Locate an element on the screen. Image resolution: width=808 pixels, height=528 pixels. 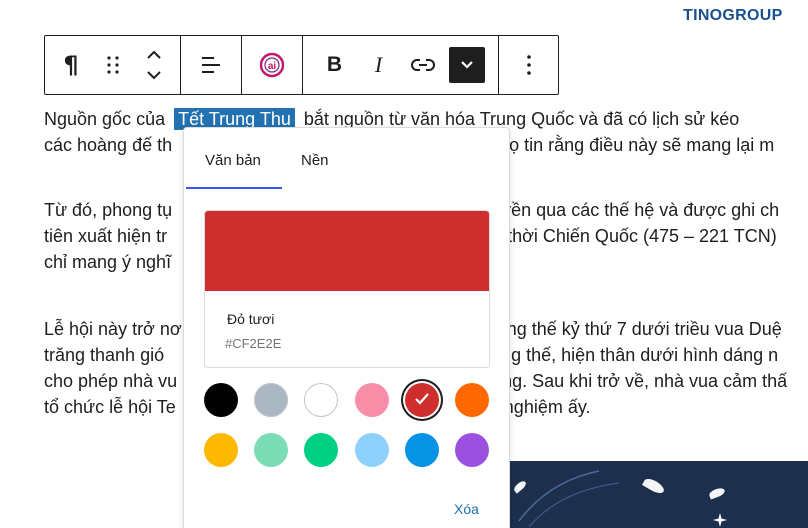
p3-line4-right: nghiệm ấy. is located at coordinates (547, 407).